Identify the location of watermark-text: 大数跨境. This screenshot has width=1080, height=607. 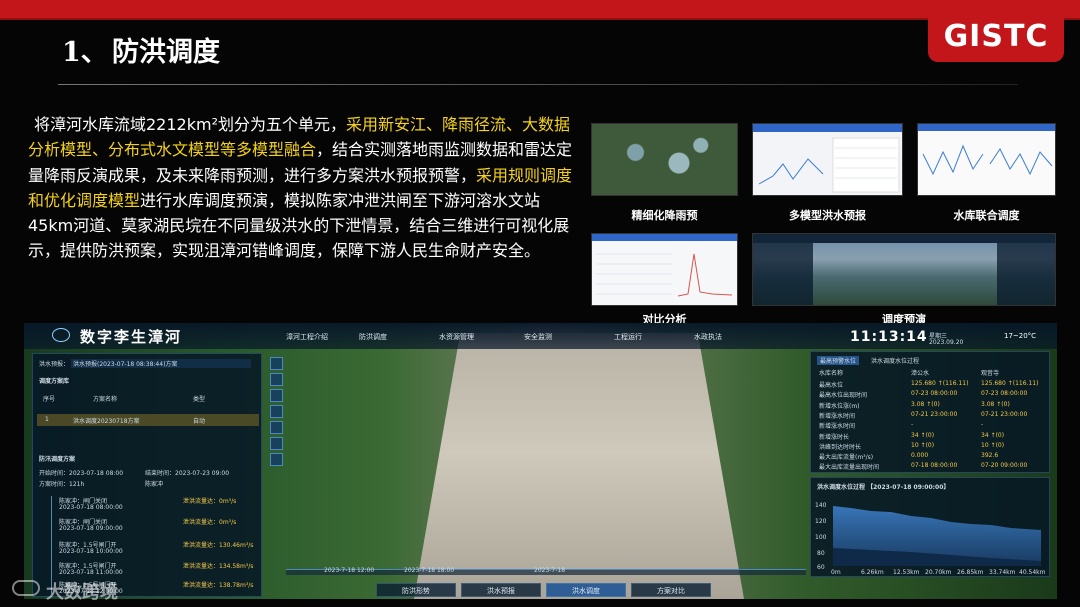
(82, 592).